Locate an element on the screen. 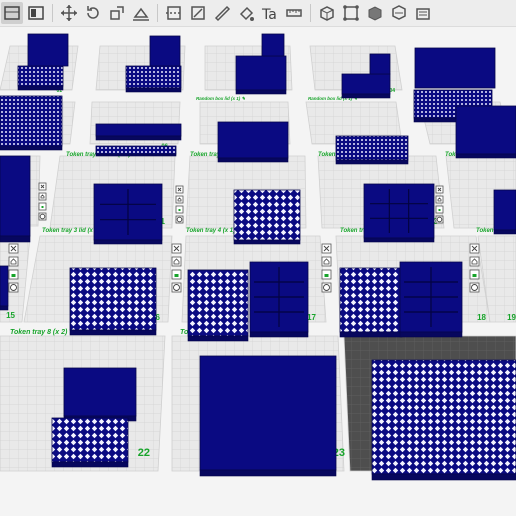 The height and width of the screenshot is (516, 516). layout-button is located at coordinates (36, 13).